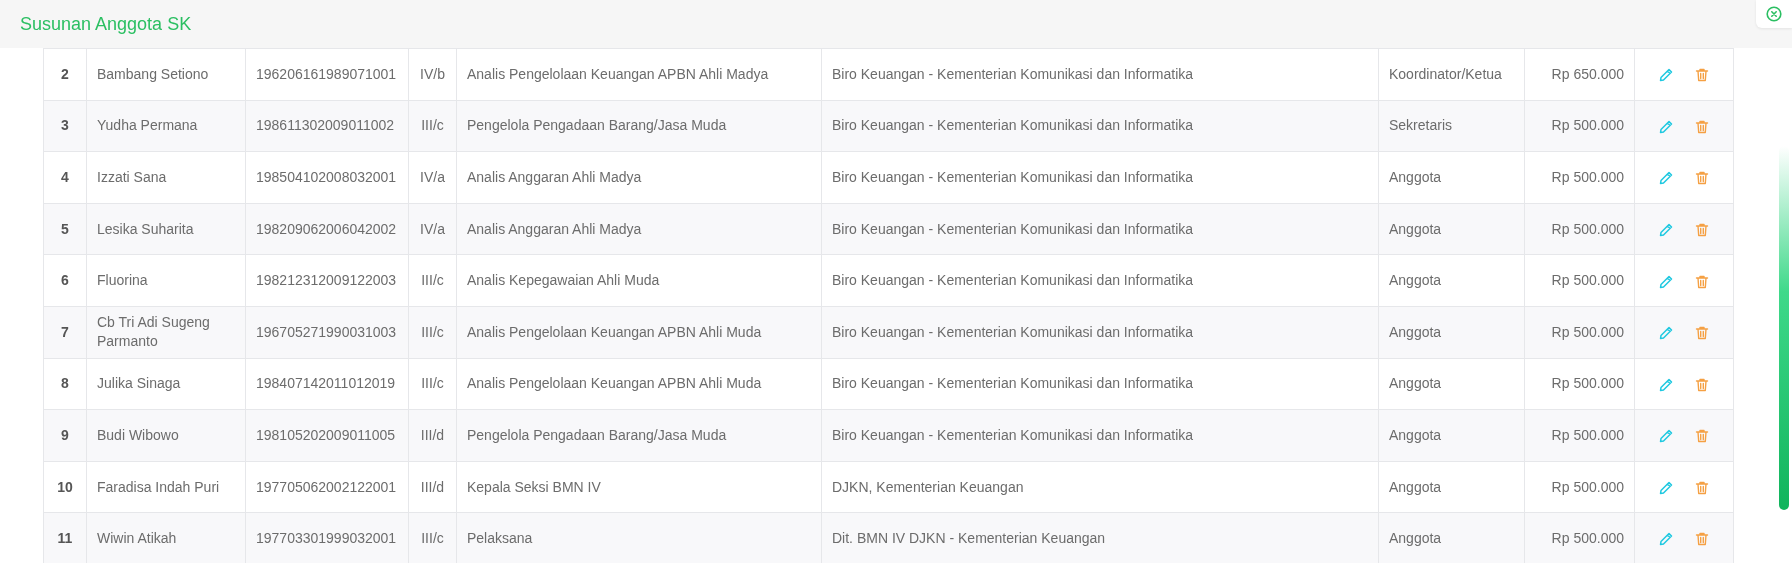  What do you see at coordinates (639, 74) in the screenshot?
I see `position-cell: Analis Pengelolaan Keuangan APBN Ahli Madya` at bounding box center [639, 74].